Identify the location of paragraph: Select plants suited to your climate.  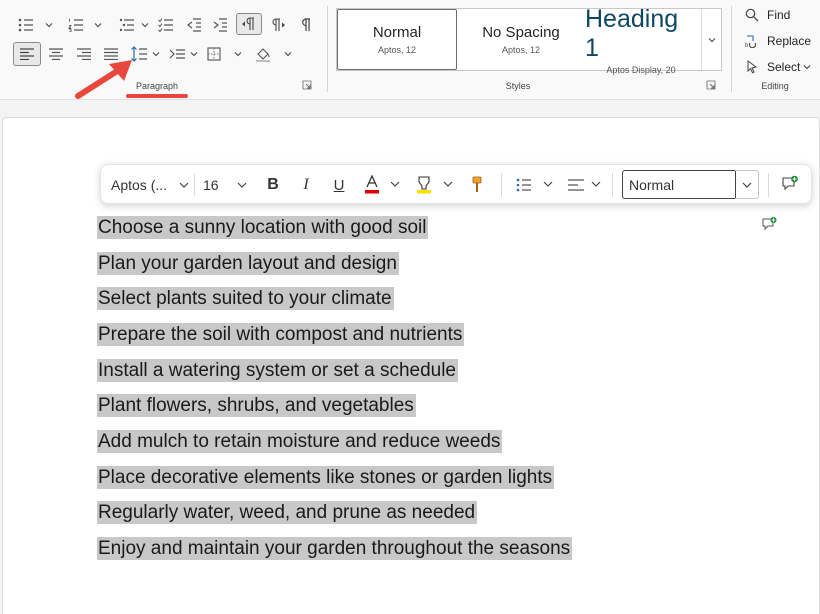
(245, 298).